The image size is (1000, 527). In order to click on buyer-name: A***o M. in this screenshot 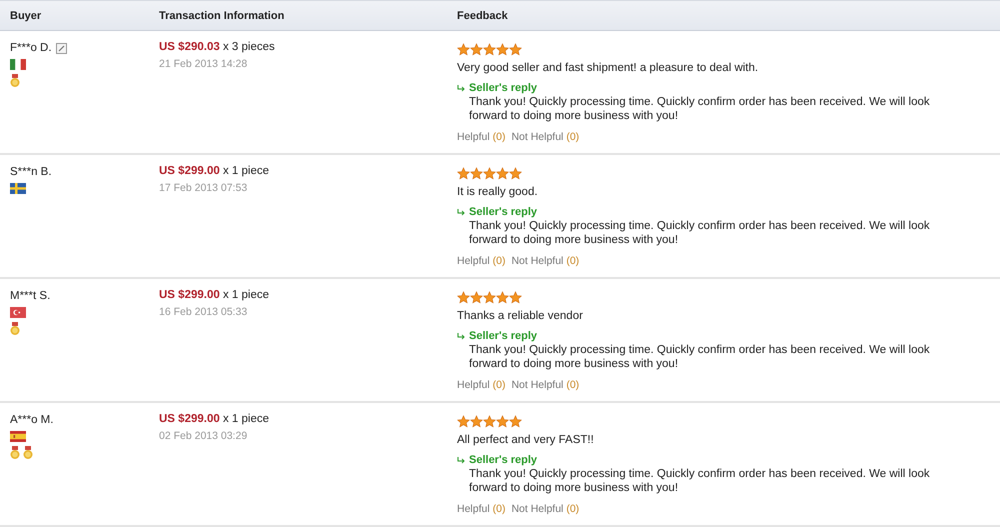, I will do `click(32, 420)`.